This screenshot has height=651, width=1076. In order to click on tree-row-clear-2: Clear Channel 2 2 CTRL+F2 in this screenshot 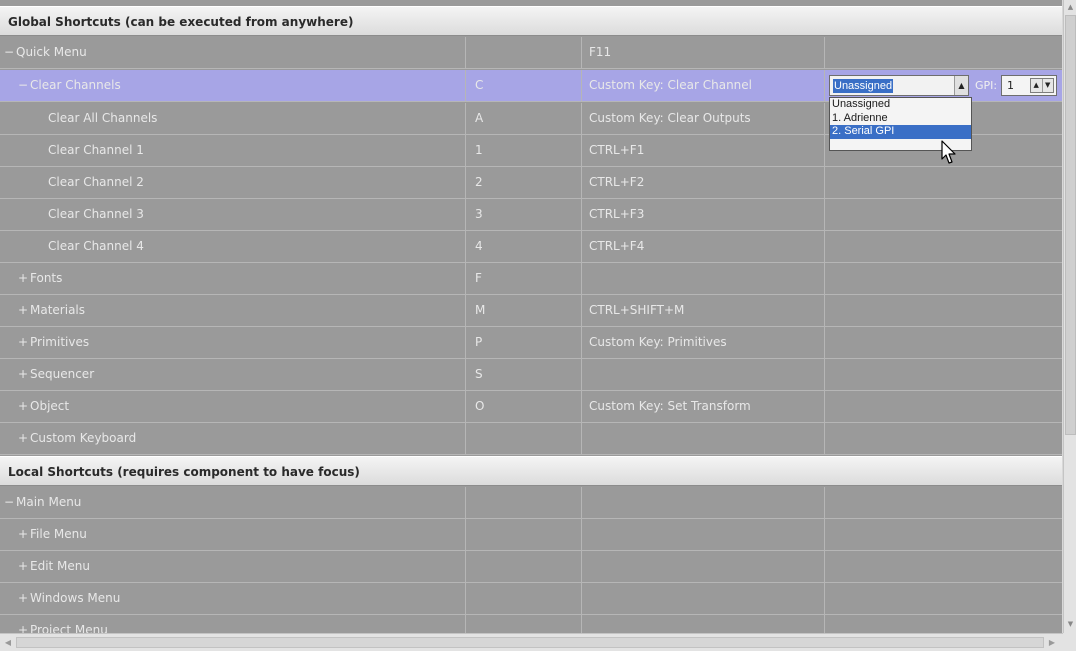, I will do `click(531, 183)`.